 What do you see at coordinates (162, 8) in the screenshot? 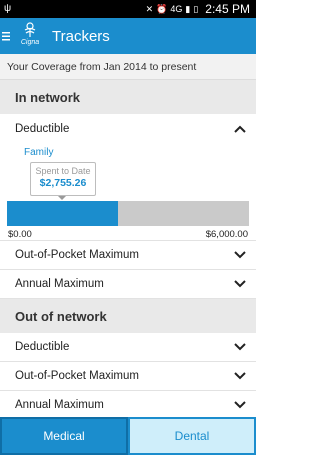
I see `alarm-icon: ⏰` at bounding box center [162, 8].